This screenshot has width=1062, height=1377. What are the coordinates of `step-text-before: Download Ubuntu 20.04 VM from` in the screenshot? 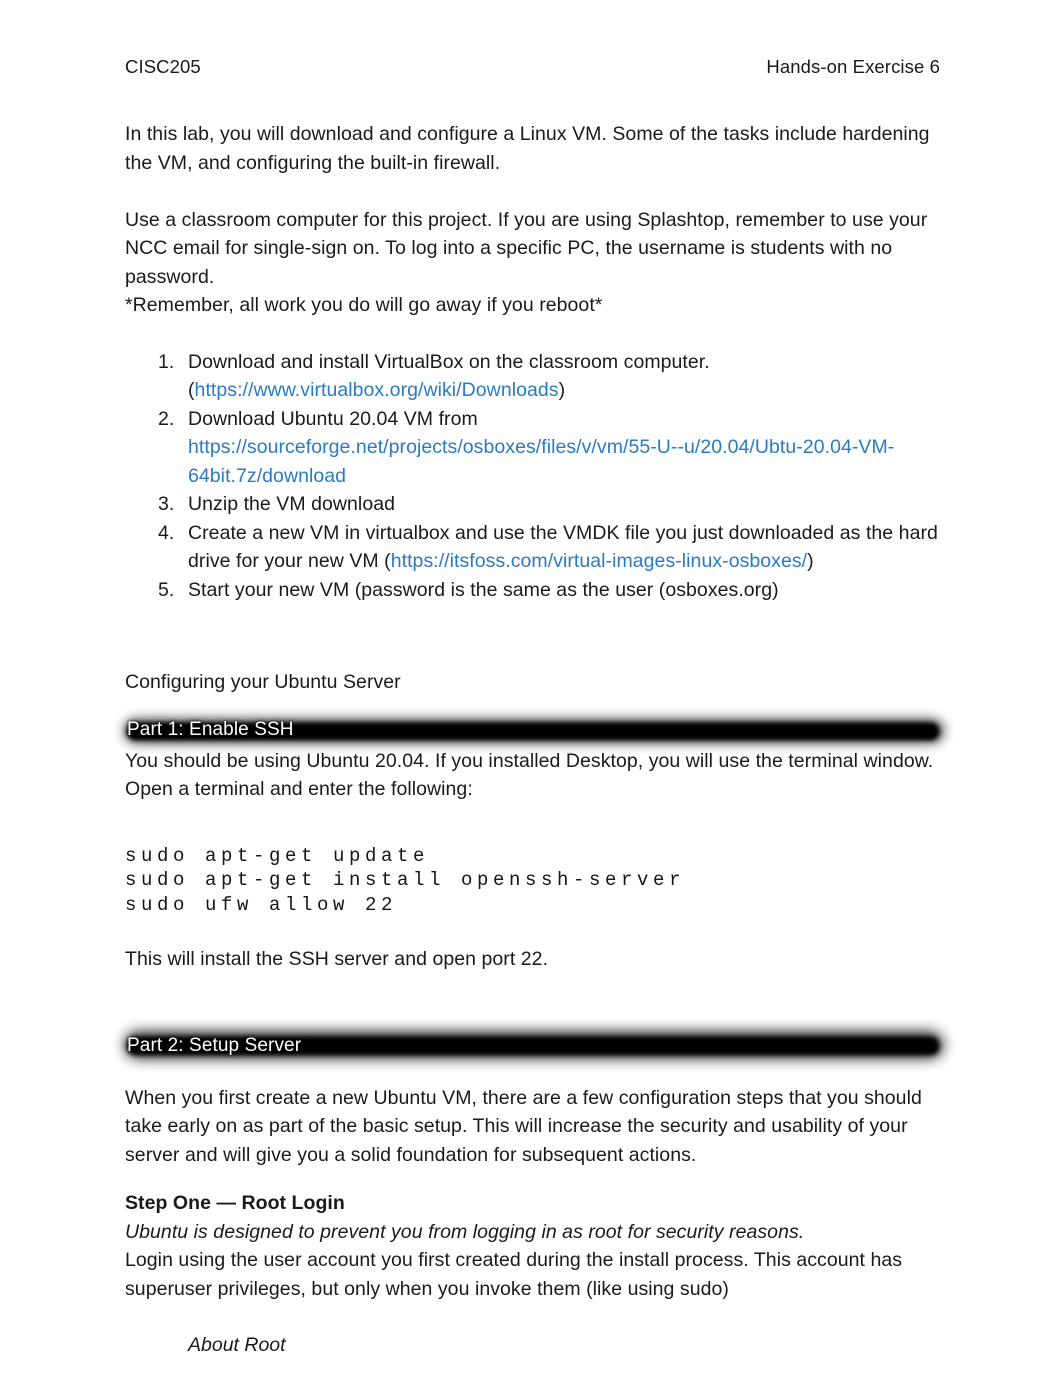 It's located at (333, 418).